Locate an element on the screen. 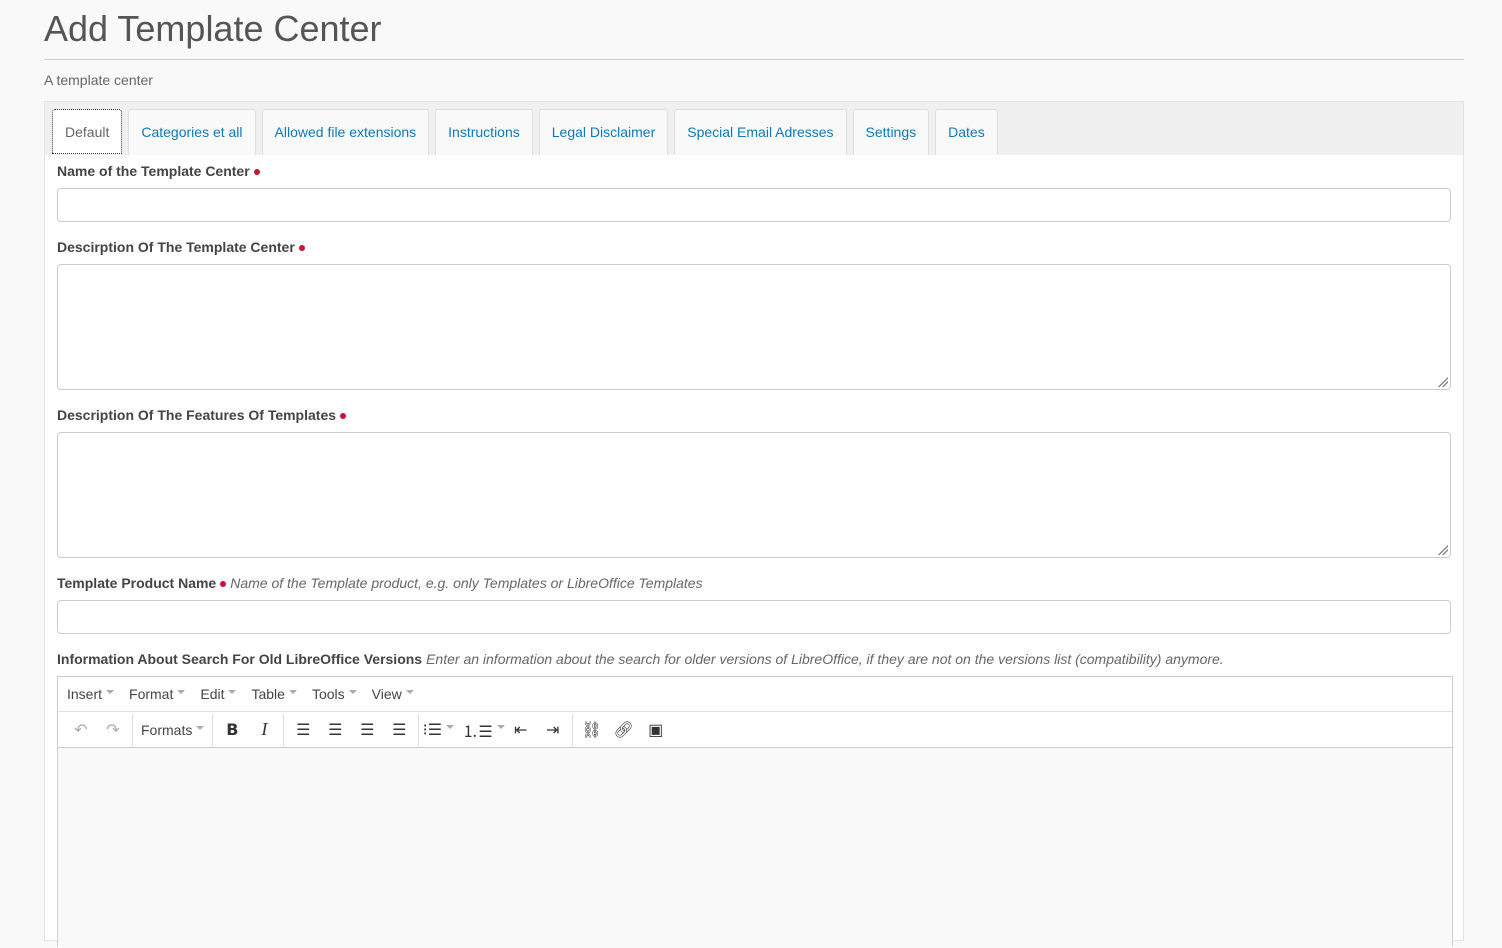 The image size is (1502, 948). menu-label: Table is located at coordinates (268, 694).